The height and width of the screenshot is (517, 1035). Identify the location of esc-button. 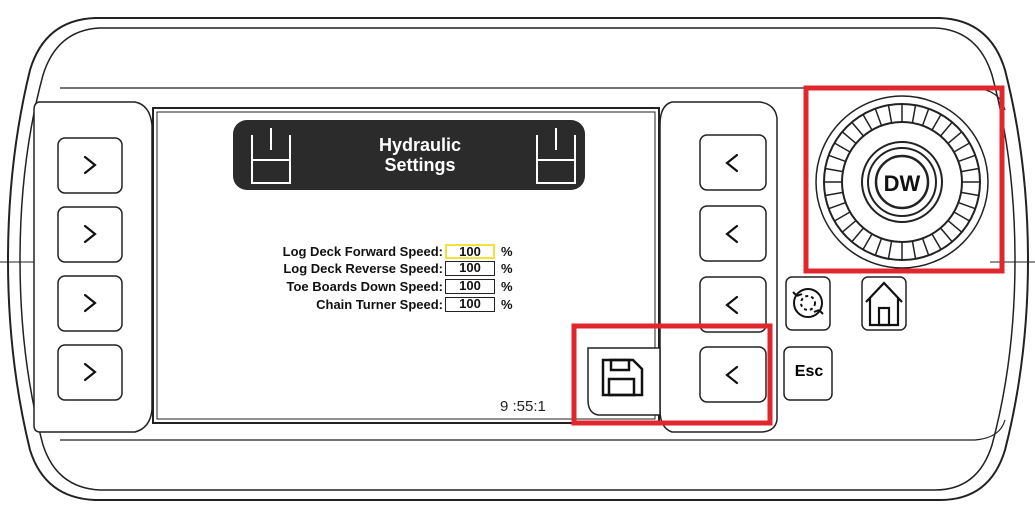
(808, 373).